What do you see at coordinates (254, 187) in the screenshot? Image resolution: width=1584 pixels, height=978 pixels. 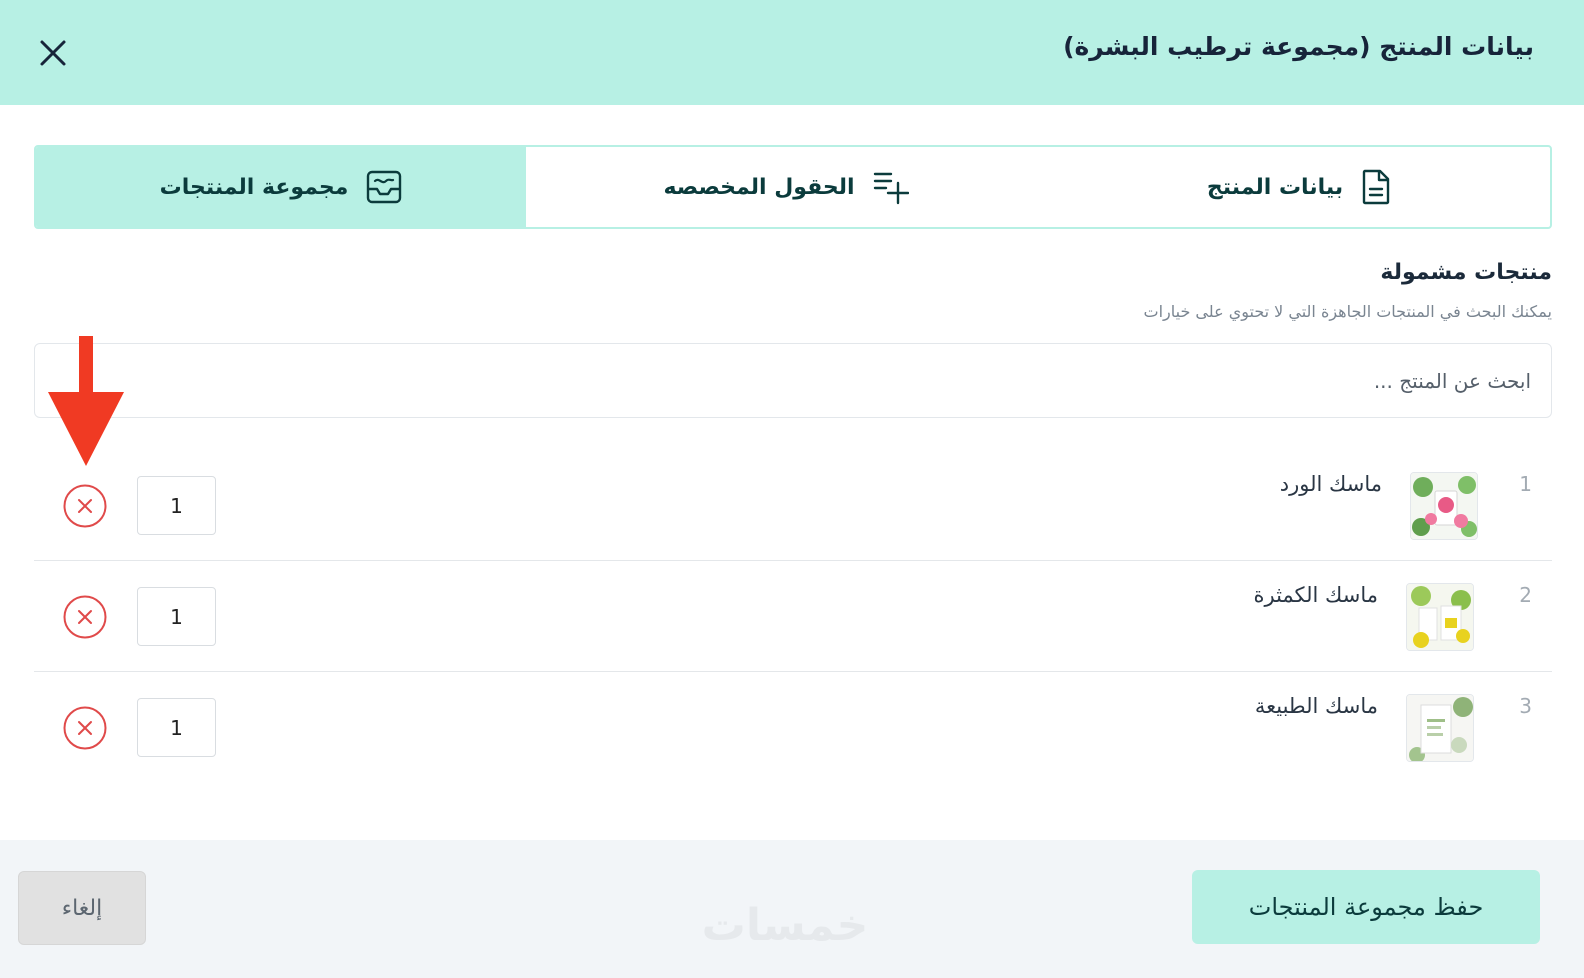 I see `tab-label: مجموعة المنتجات` at bounding box center [254, 187].